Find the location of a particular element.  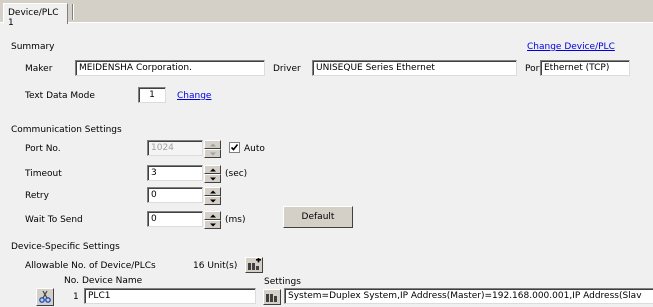

text-data-mode-label: Text Data Mode is located at coordinates (60, 96).